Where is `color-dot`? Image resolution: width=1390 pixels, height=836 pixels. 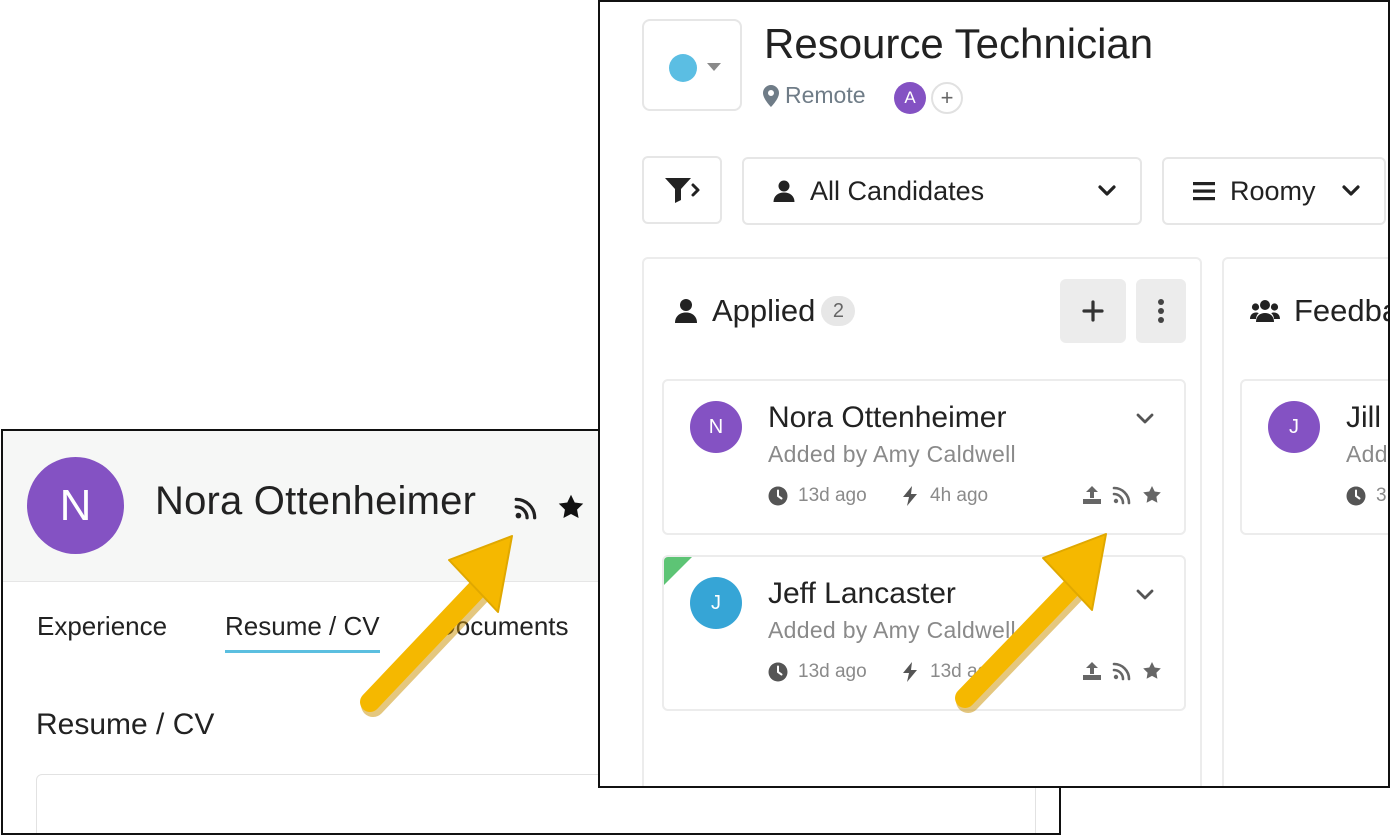 color-dot is located at coordinates (683, 68).